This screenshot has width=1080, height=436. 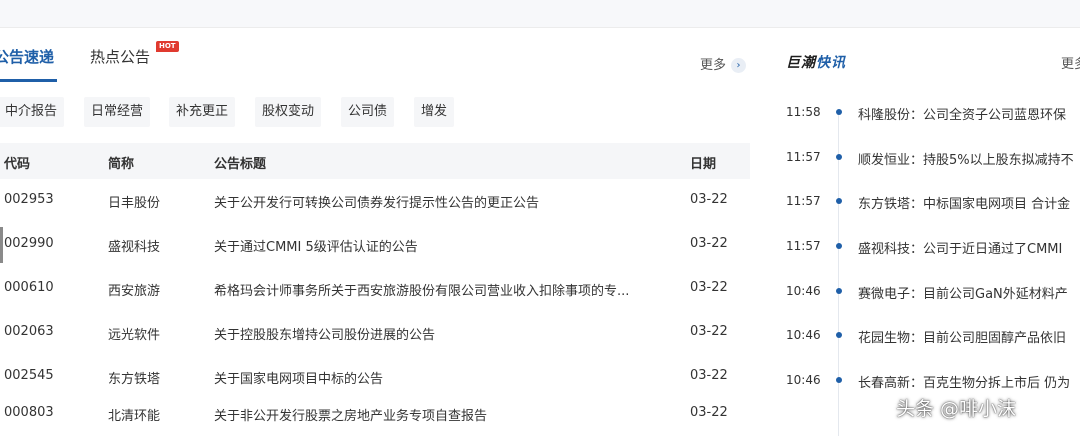 What do you see at coordinates (960, 247) in the screenshot?
I see `news-text: 盛视科技：公司于近日通过了CMMI` at bounding box center [960, 247].